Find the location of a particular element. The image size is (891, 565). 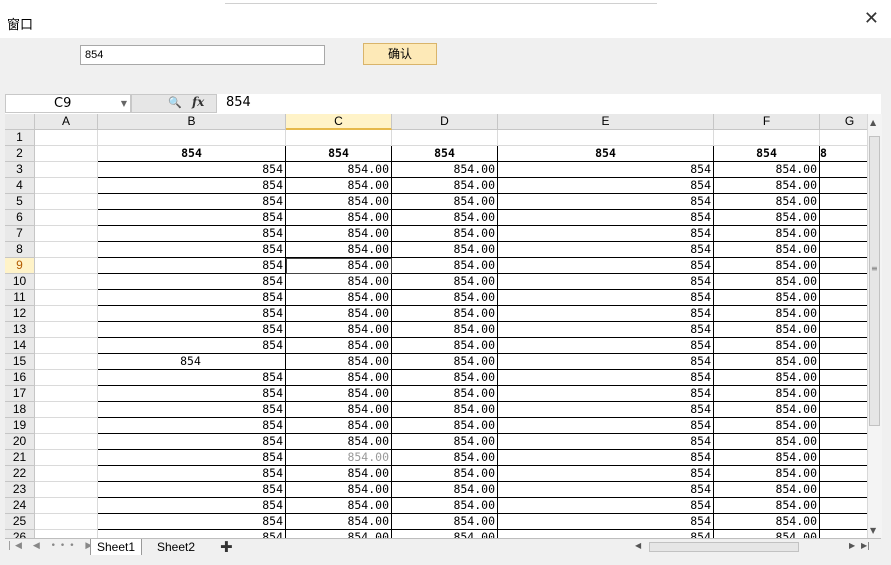

row-header: 5 is located at coordinates (20, 202).